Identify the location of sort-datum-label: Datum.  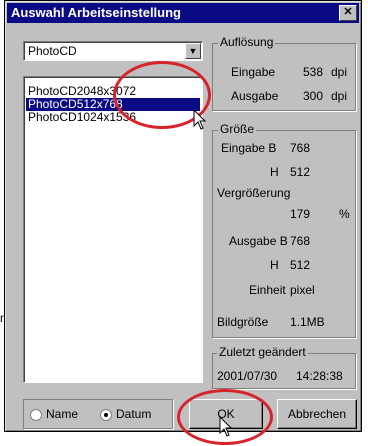
(133, 414).